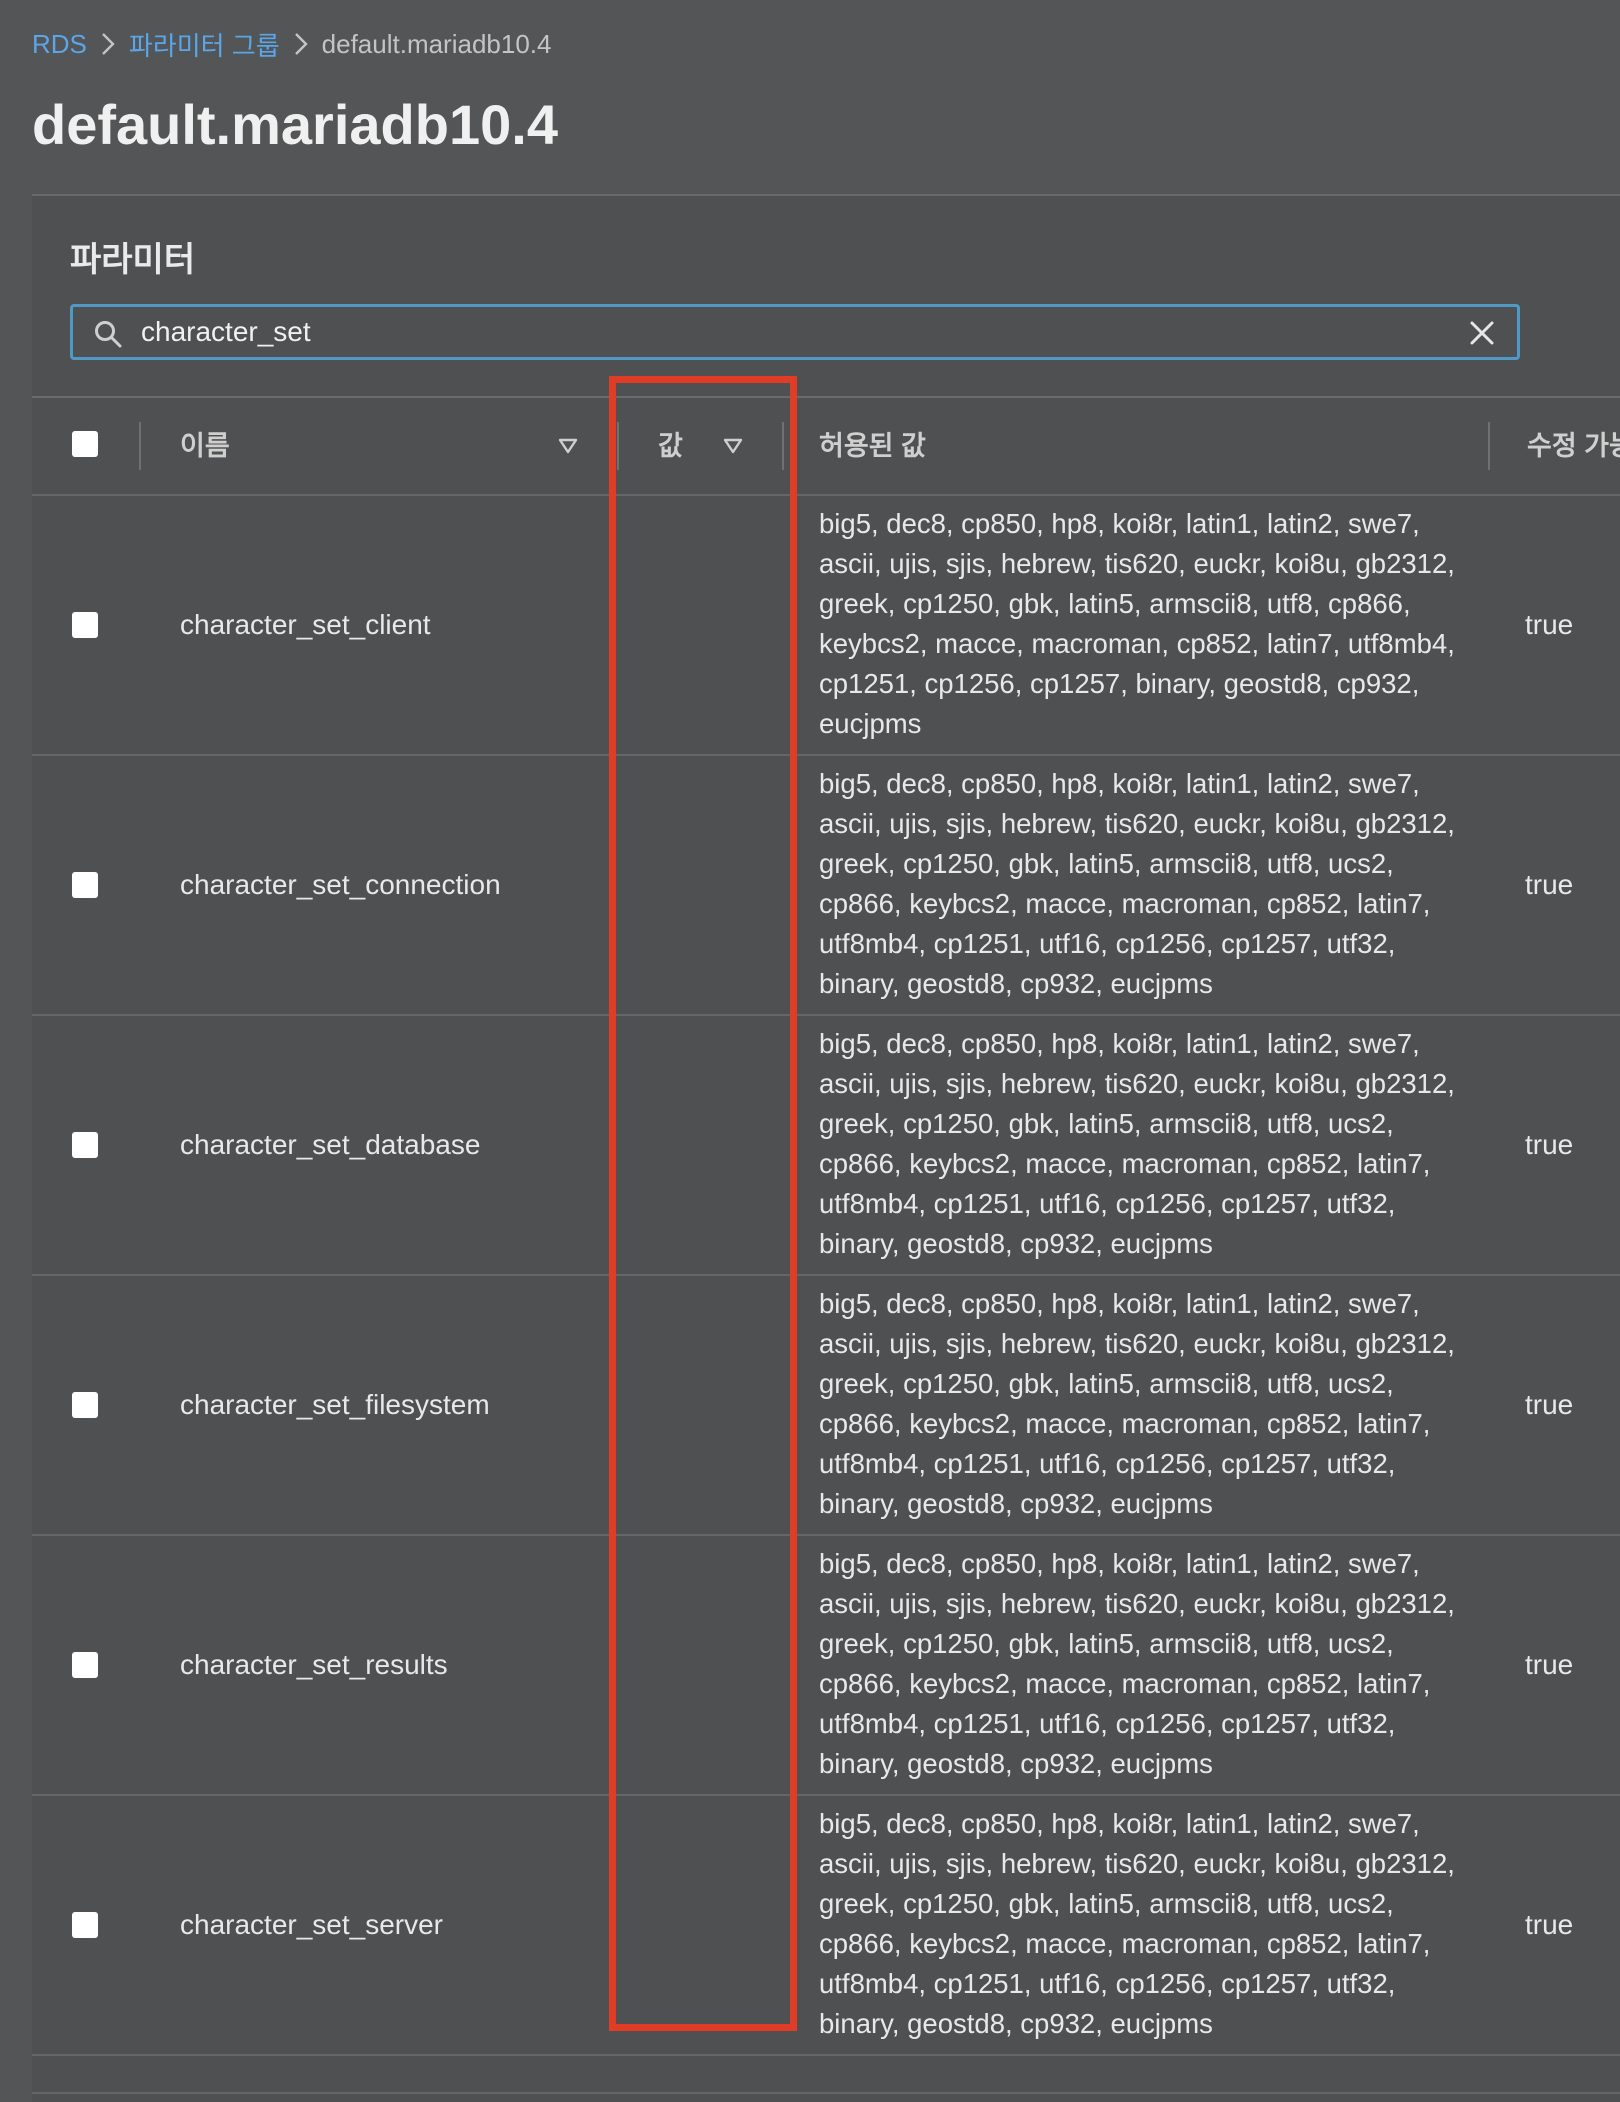 This screenshot has height=2102, width=1620. What do you see at coordinates (295, 124) in the screenshot?
I see `page-title: default.mariadb10.4` at bounding box center [295, 124].